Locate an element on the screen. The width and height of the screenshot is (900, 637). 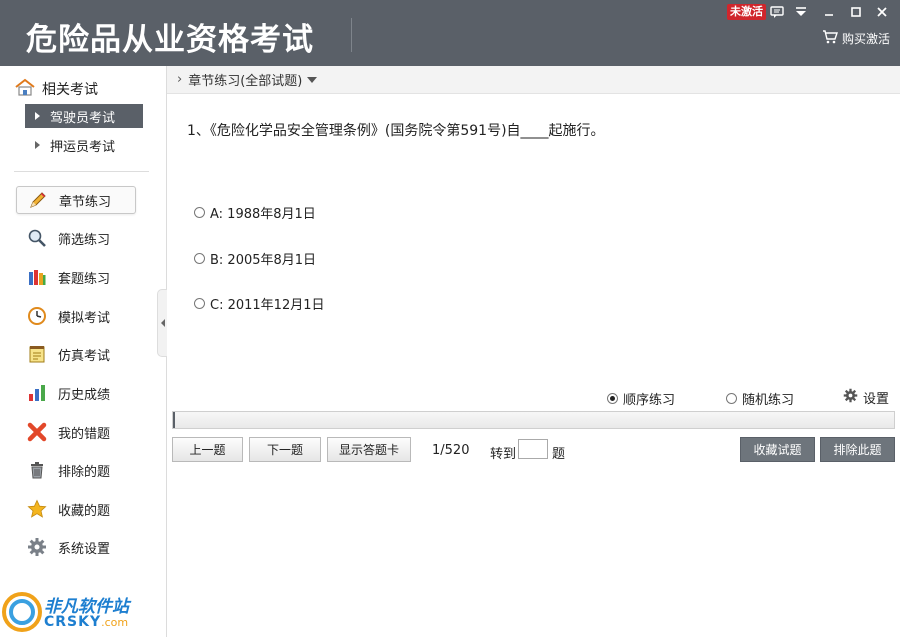
cart-icon is located at coordinates (830, 38).